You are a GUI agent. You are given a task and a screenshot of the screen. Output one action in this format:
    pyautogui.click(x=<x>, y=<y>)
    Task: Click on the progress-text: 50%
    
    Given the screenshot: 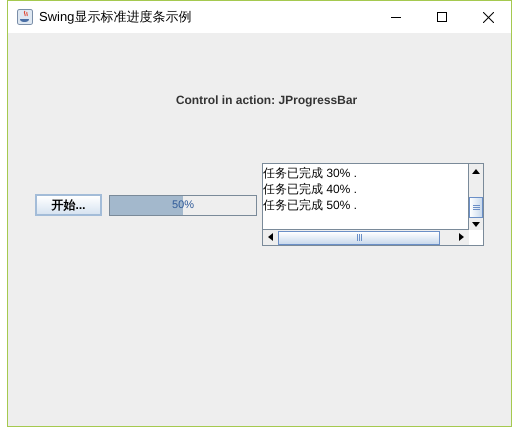 What is the action you would take?
    pyautogui.click(x=183, y=206)
    